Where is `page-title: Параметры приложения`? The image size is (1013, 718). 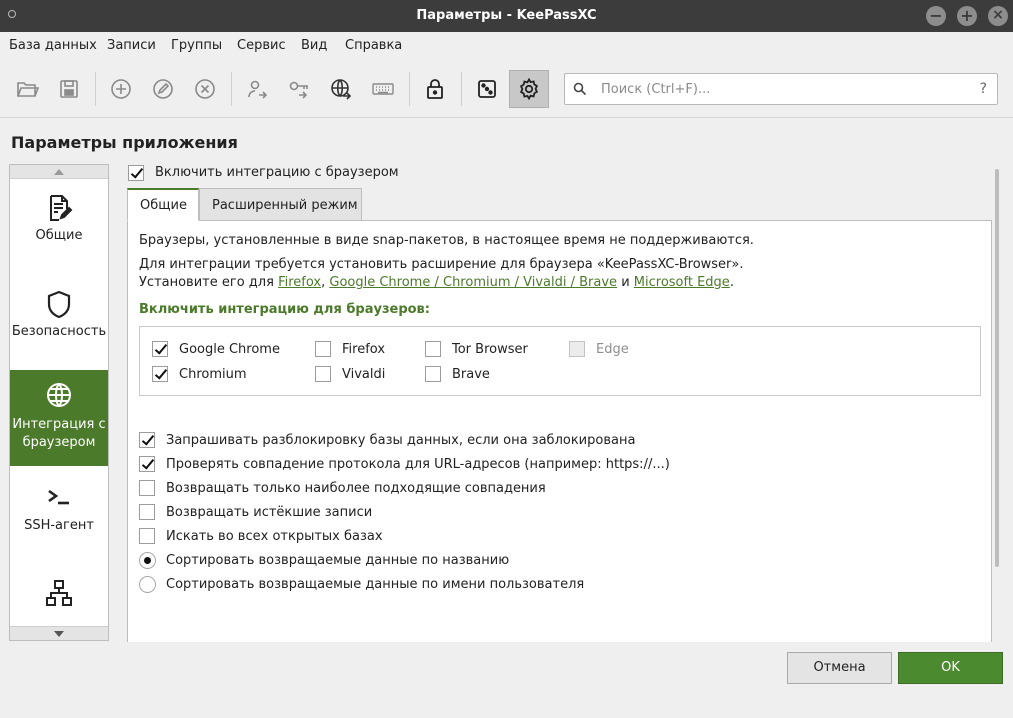 page-title: Параметры приложения is located at coordinates (124, 142).